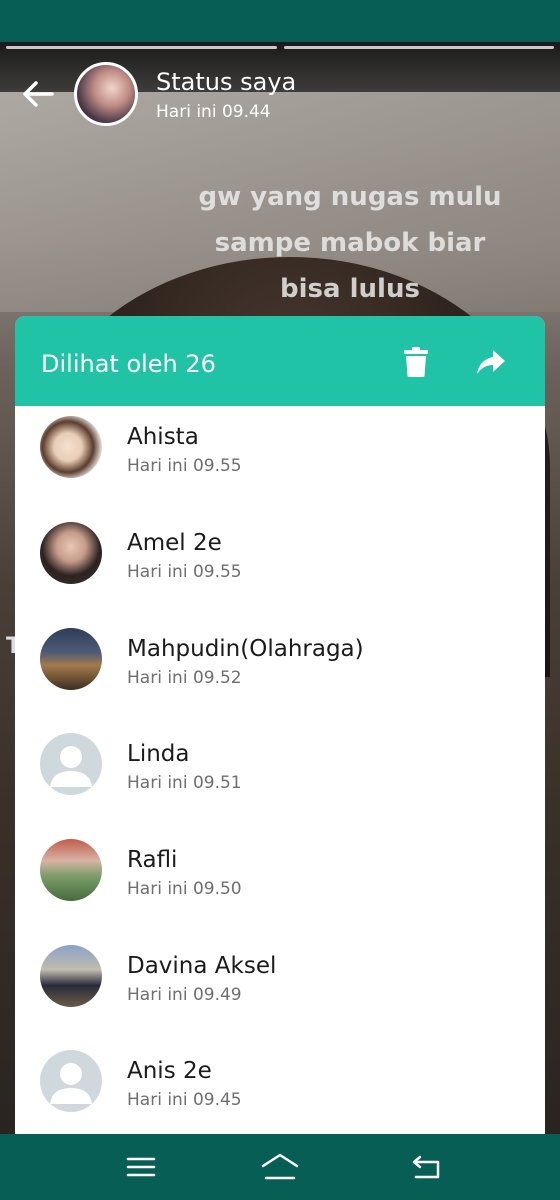 This screenshot has height=1200, width=560. I want to click on viewer-time: Hari ini 09.45, so click(184, 1100).